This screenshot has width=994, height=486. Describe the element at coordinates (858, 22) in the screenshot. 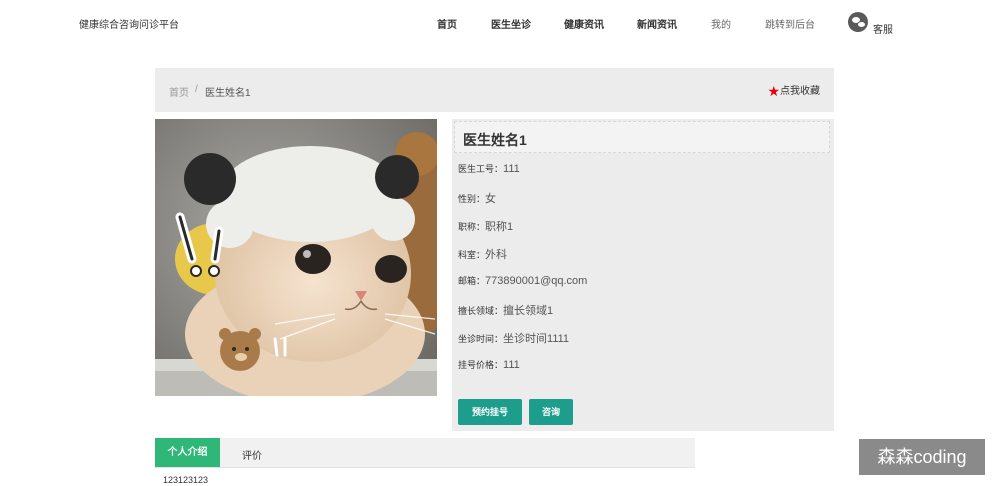

I see `wechat-icon` at that location.